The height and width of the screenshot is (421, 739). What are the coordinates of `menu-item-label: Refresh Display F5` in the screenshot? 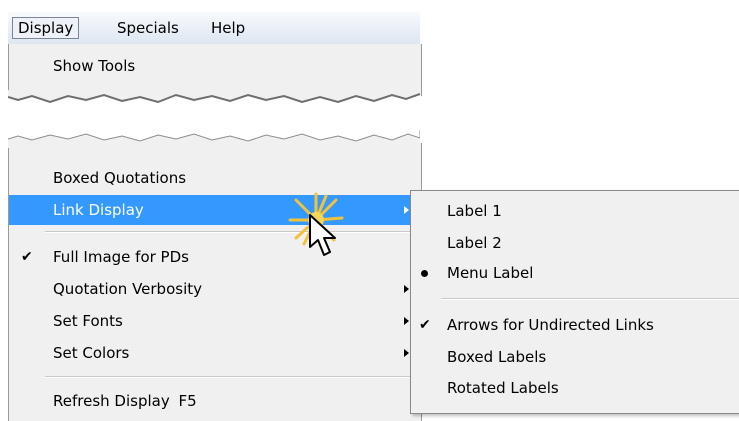 It's located at (125, 401).